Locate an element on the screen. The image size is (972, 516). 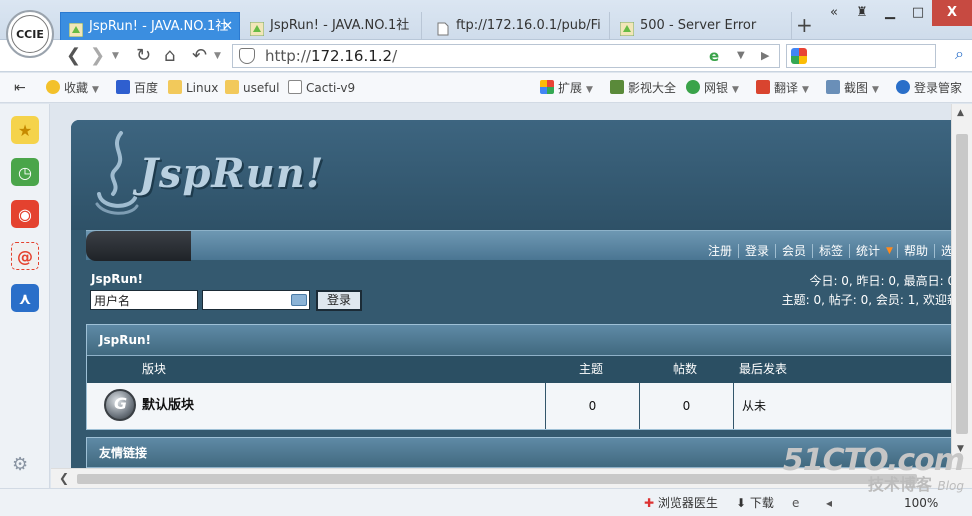
scroll-up-icon: ▲ is located at coordinates (960, 113).